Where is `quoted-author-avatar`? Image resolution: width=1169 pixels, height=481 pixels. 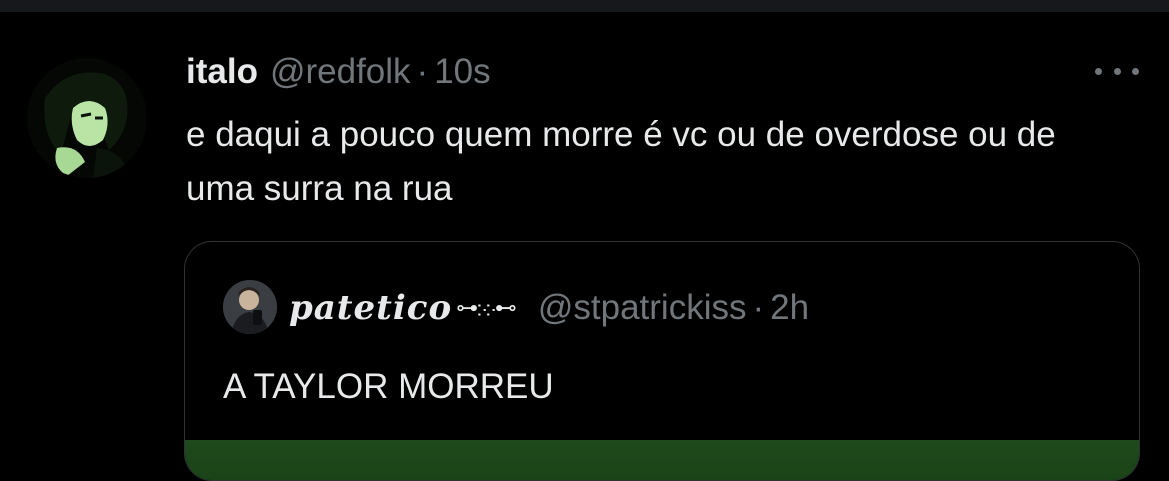
quoted-author-avatar is located at coordinates (250, 307).